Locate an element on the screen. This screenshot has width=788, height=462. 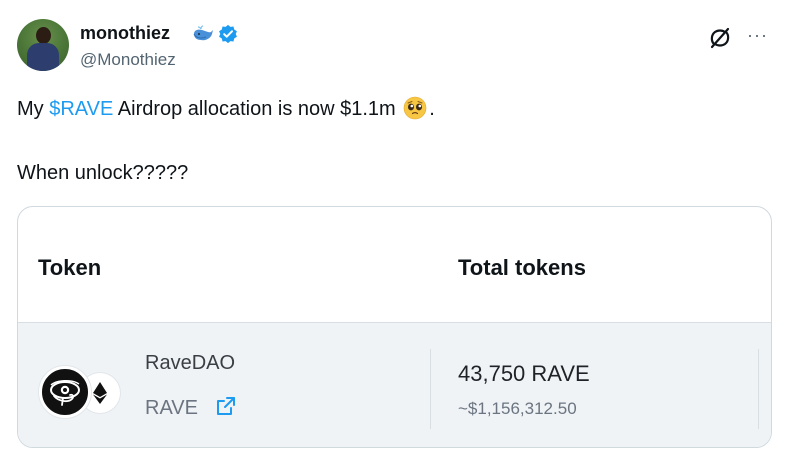
whale-icon is located at coordinates (203, 33).